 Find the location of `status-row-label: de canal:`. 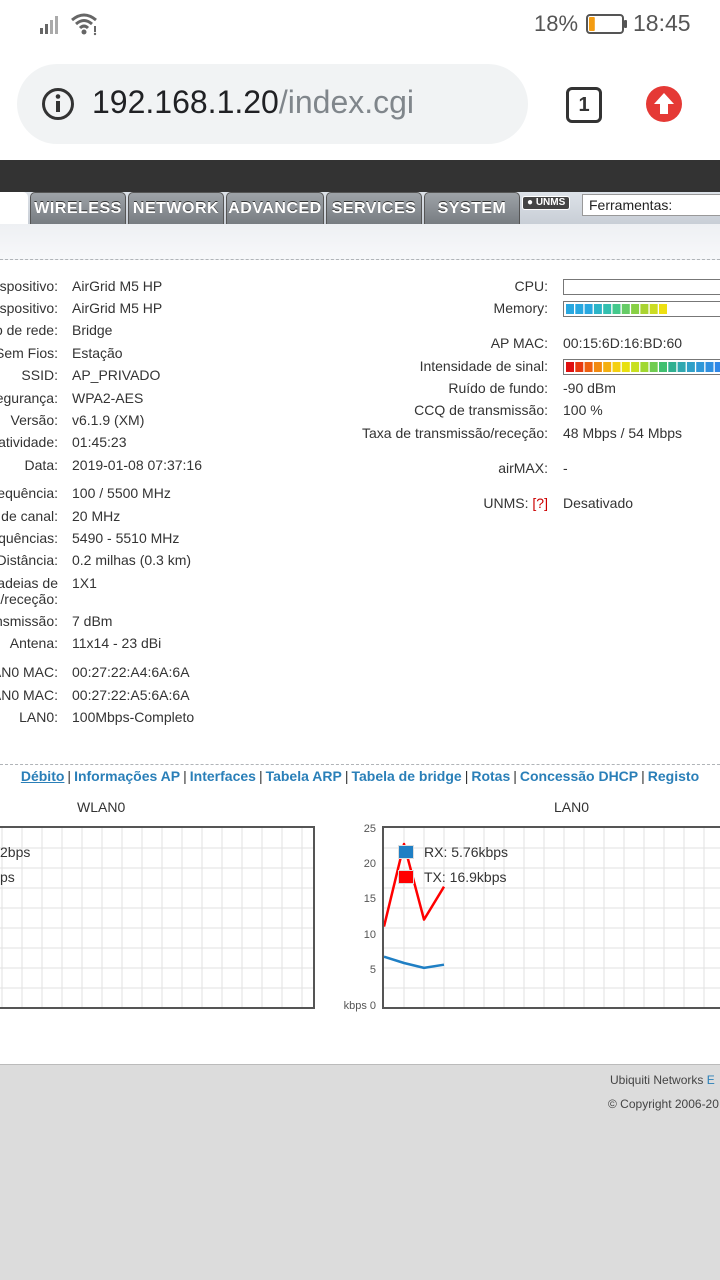

status-row-label: de canal: is located at coordinates (29, 516).